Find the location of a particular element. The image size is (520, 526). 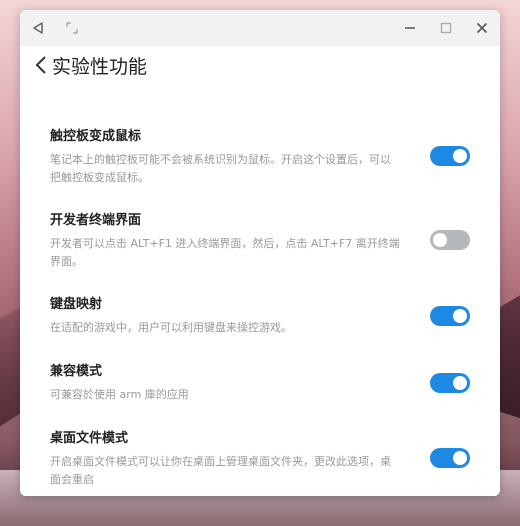

setting-title: 兼容模式 is located at coordinates (76, 371).